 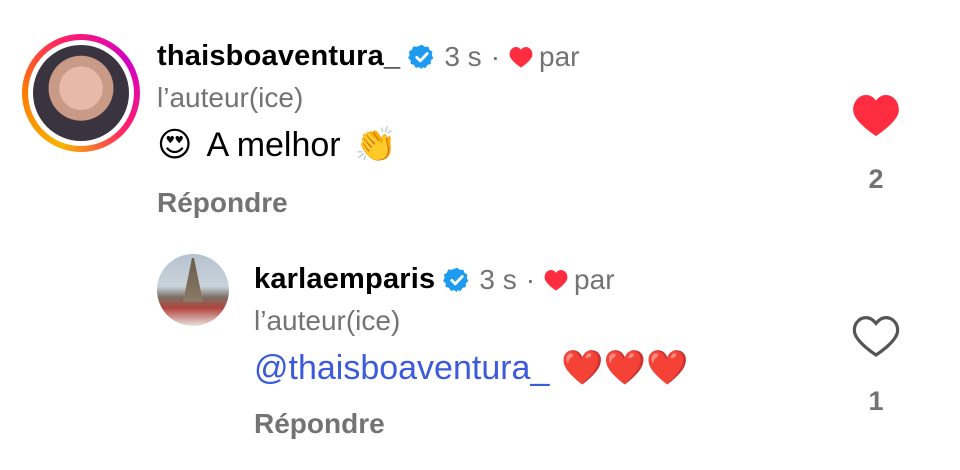 What do you see at coordinates (193, 280) in the screenshot?
I see `avatar-tower-shape` at bounding box center [193, 280].